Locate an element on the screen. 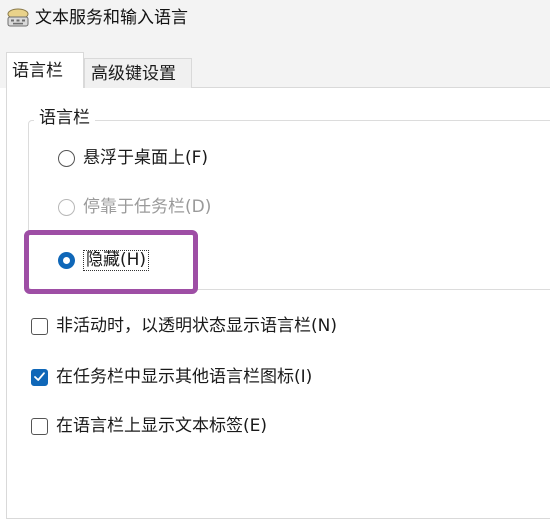  tab-language-bar: 语言栏 is located at coordinates (45, 70).